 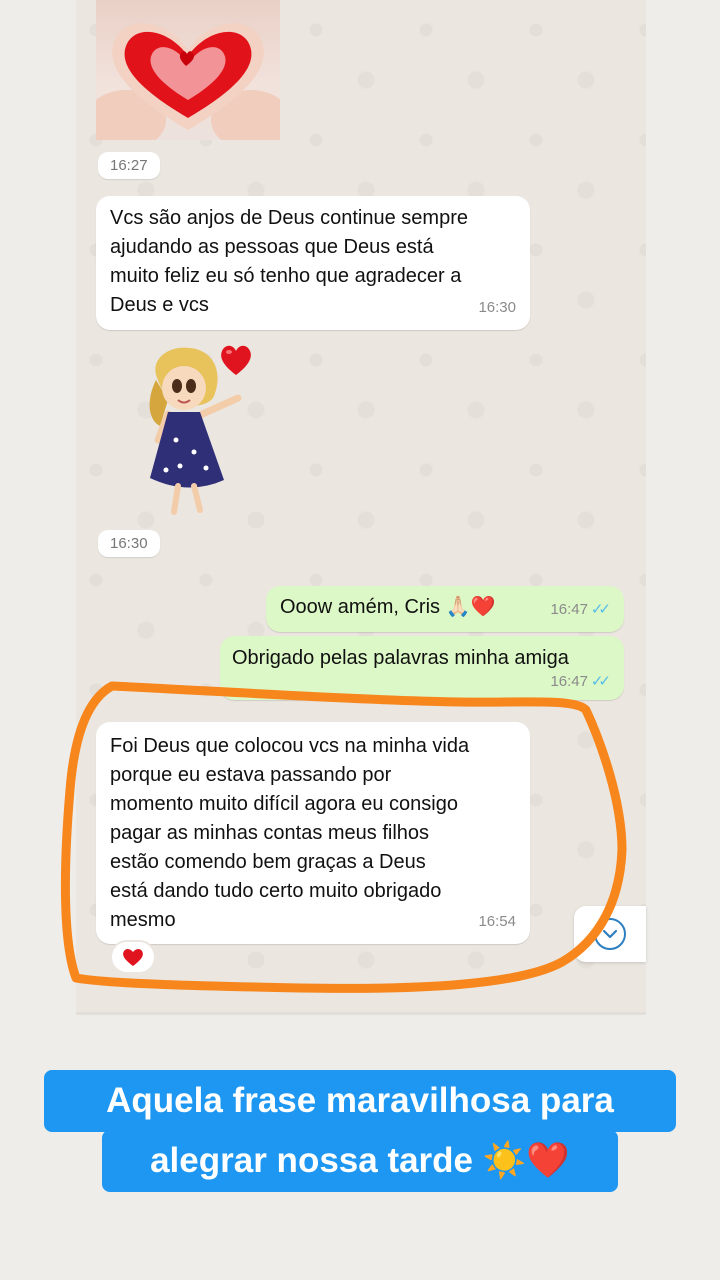 I want to click on scroll-circle, so click(x=610, y=934).